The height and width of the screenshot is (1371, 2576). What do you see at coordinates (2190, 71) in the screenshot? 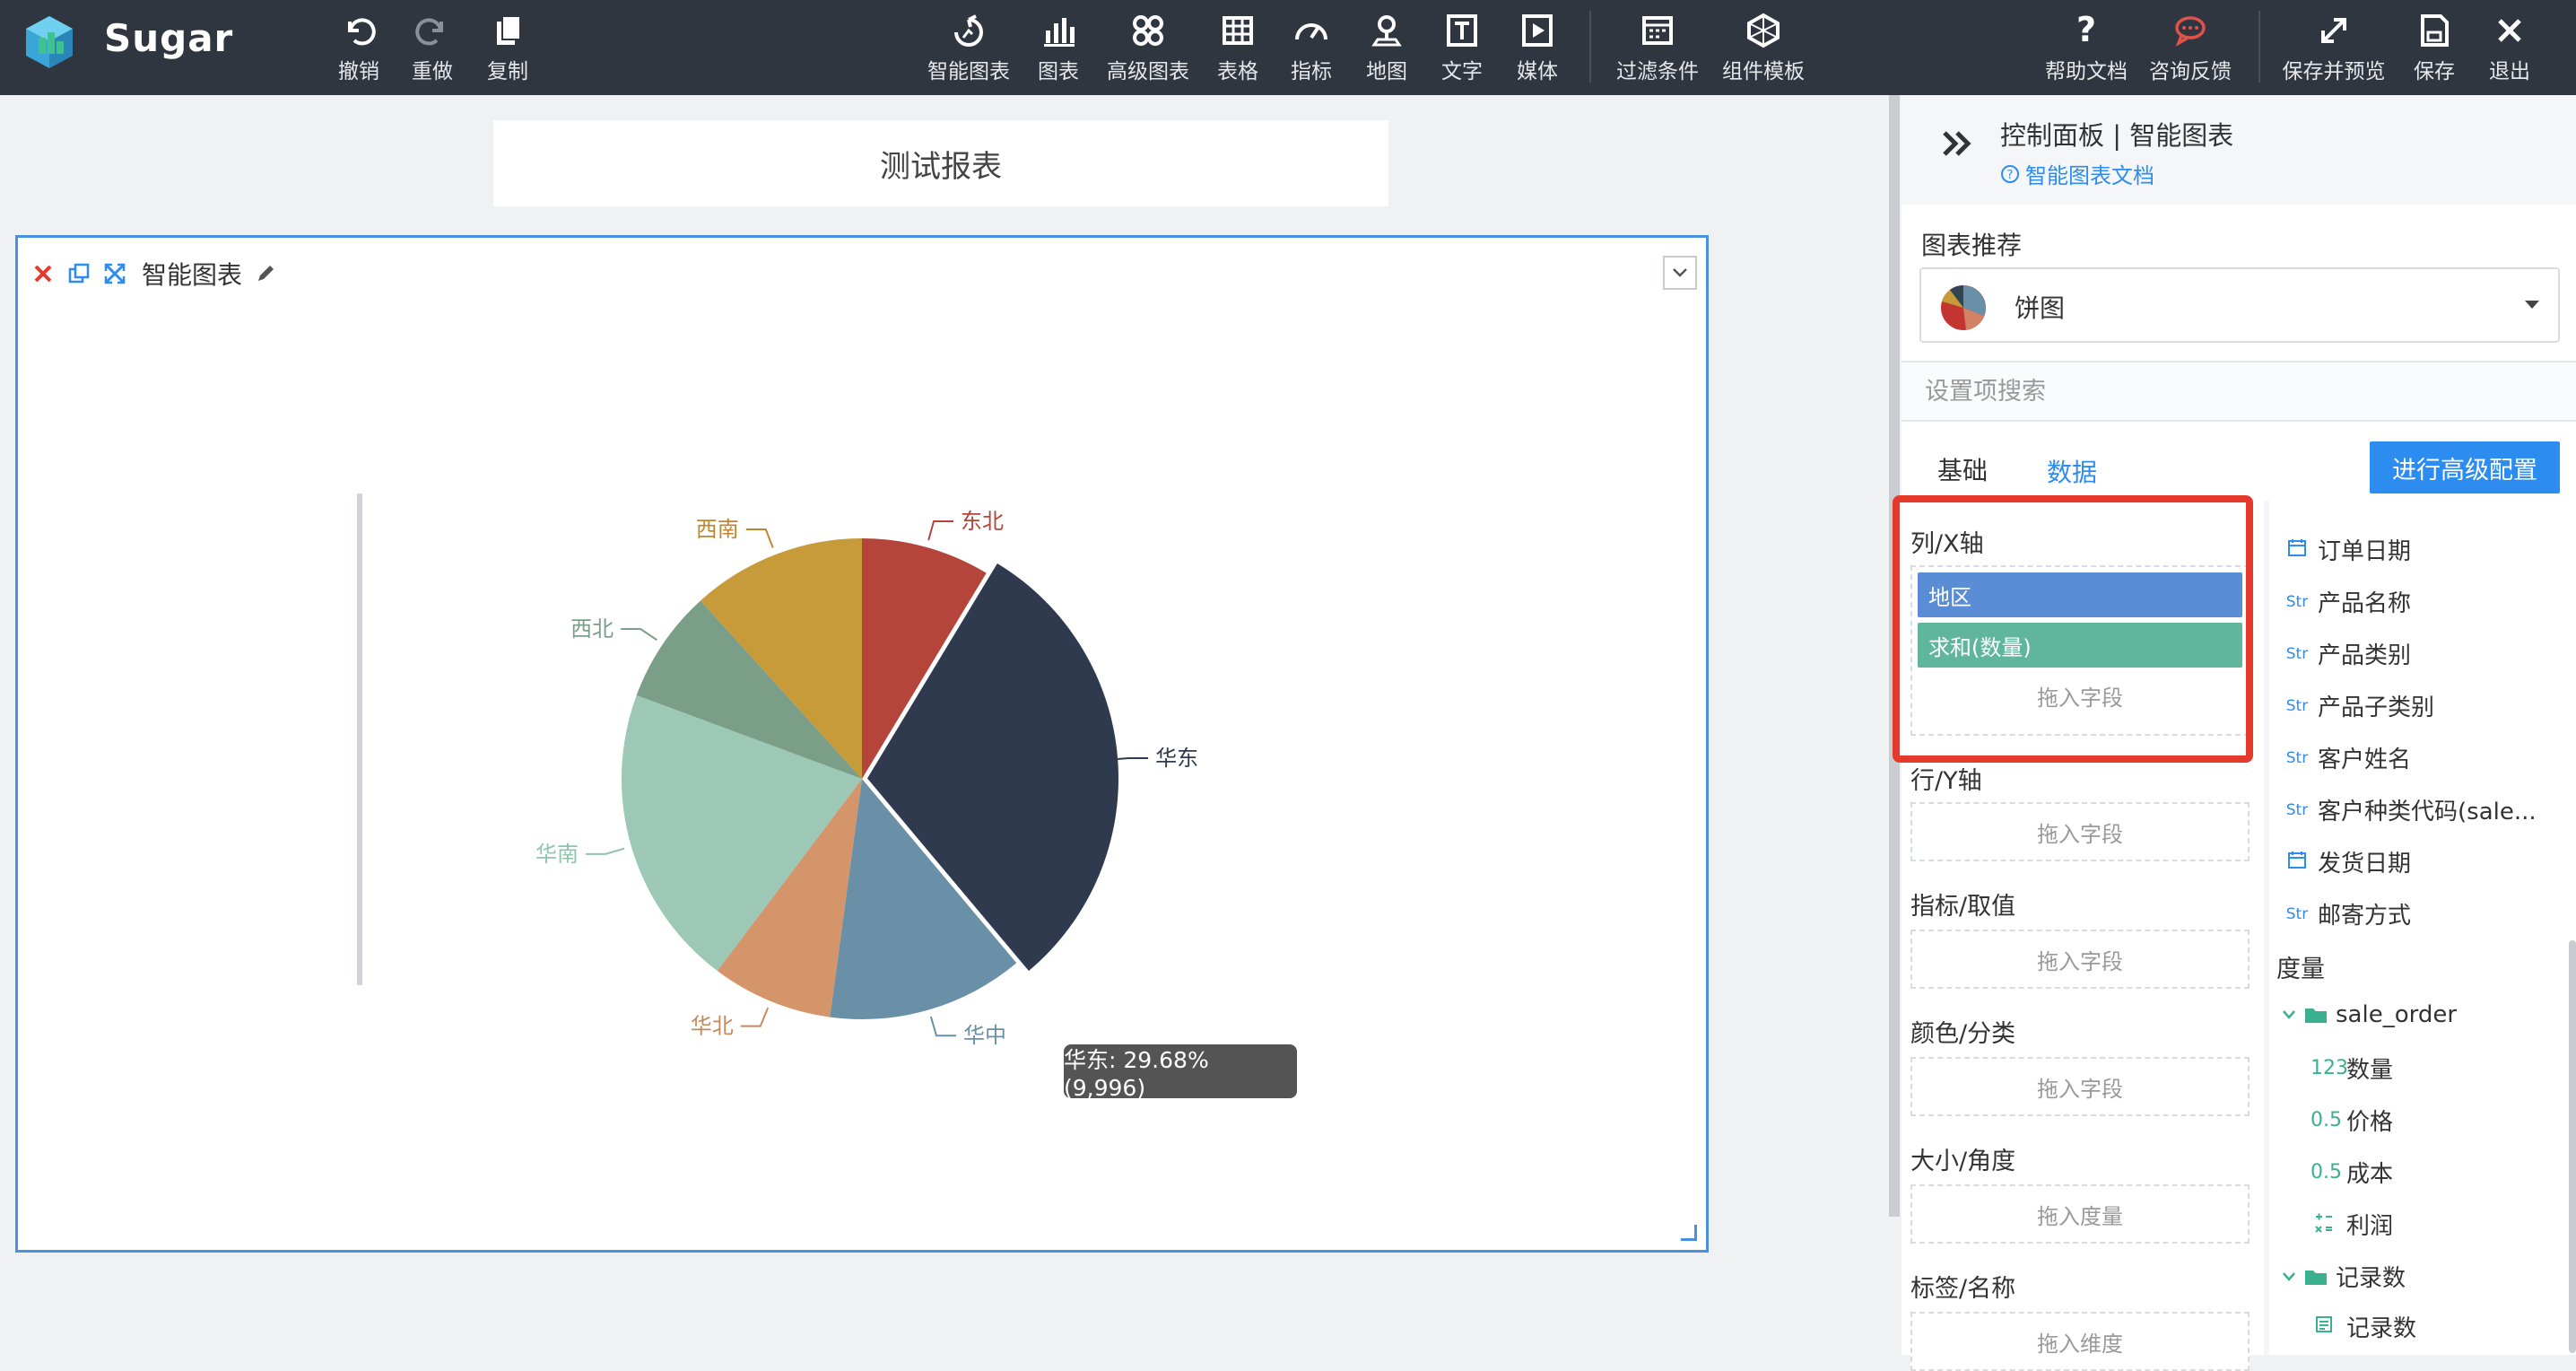
I see `feedback-label: 咨询反馈` at bounding box center [2190, 71].